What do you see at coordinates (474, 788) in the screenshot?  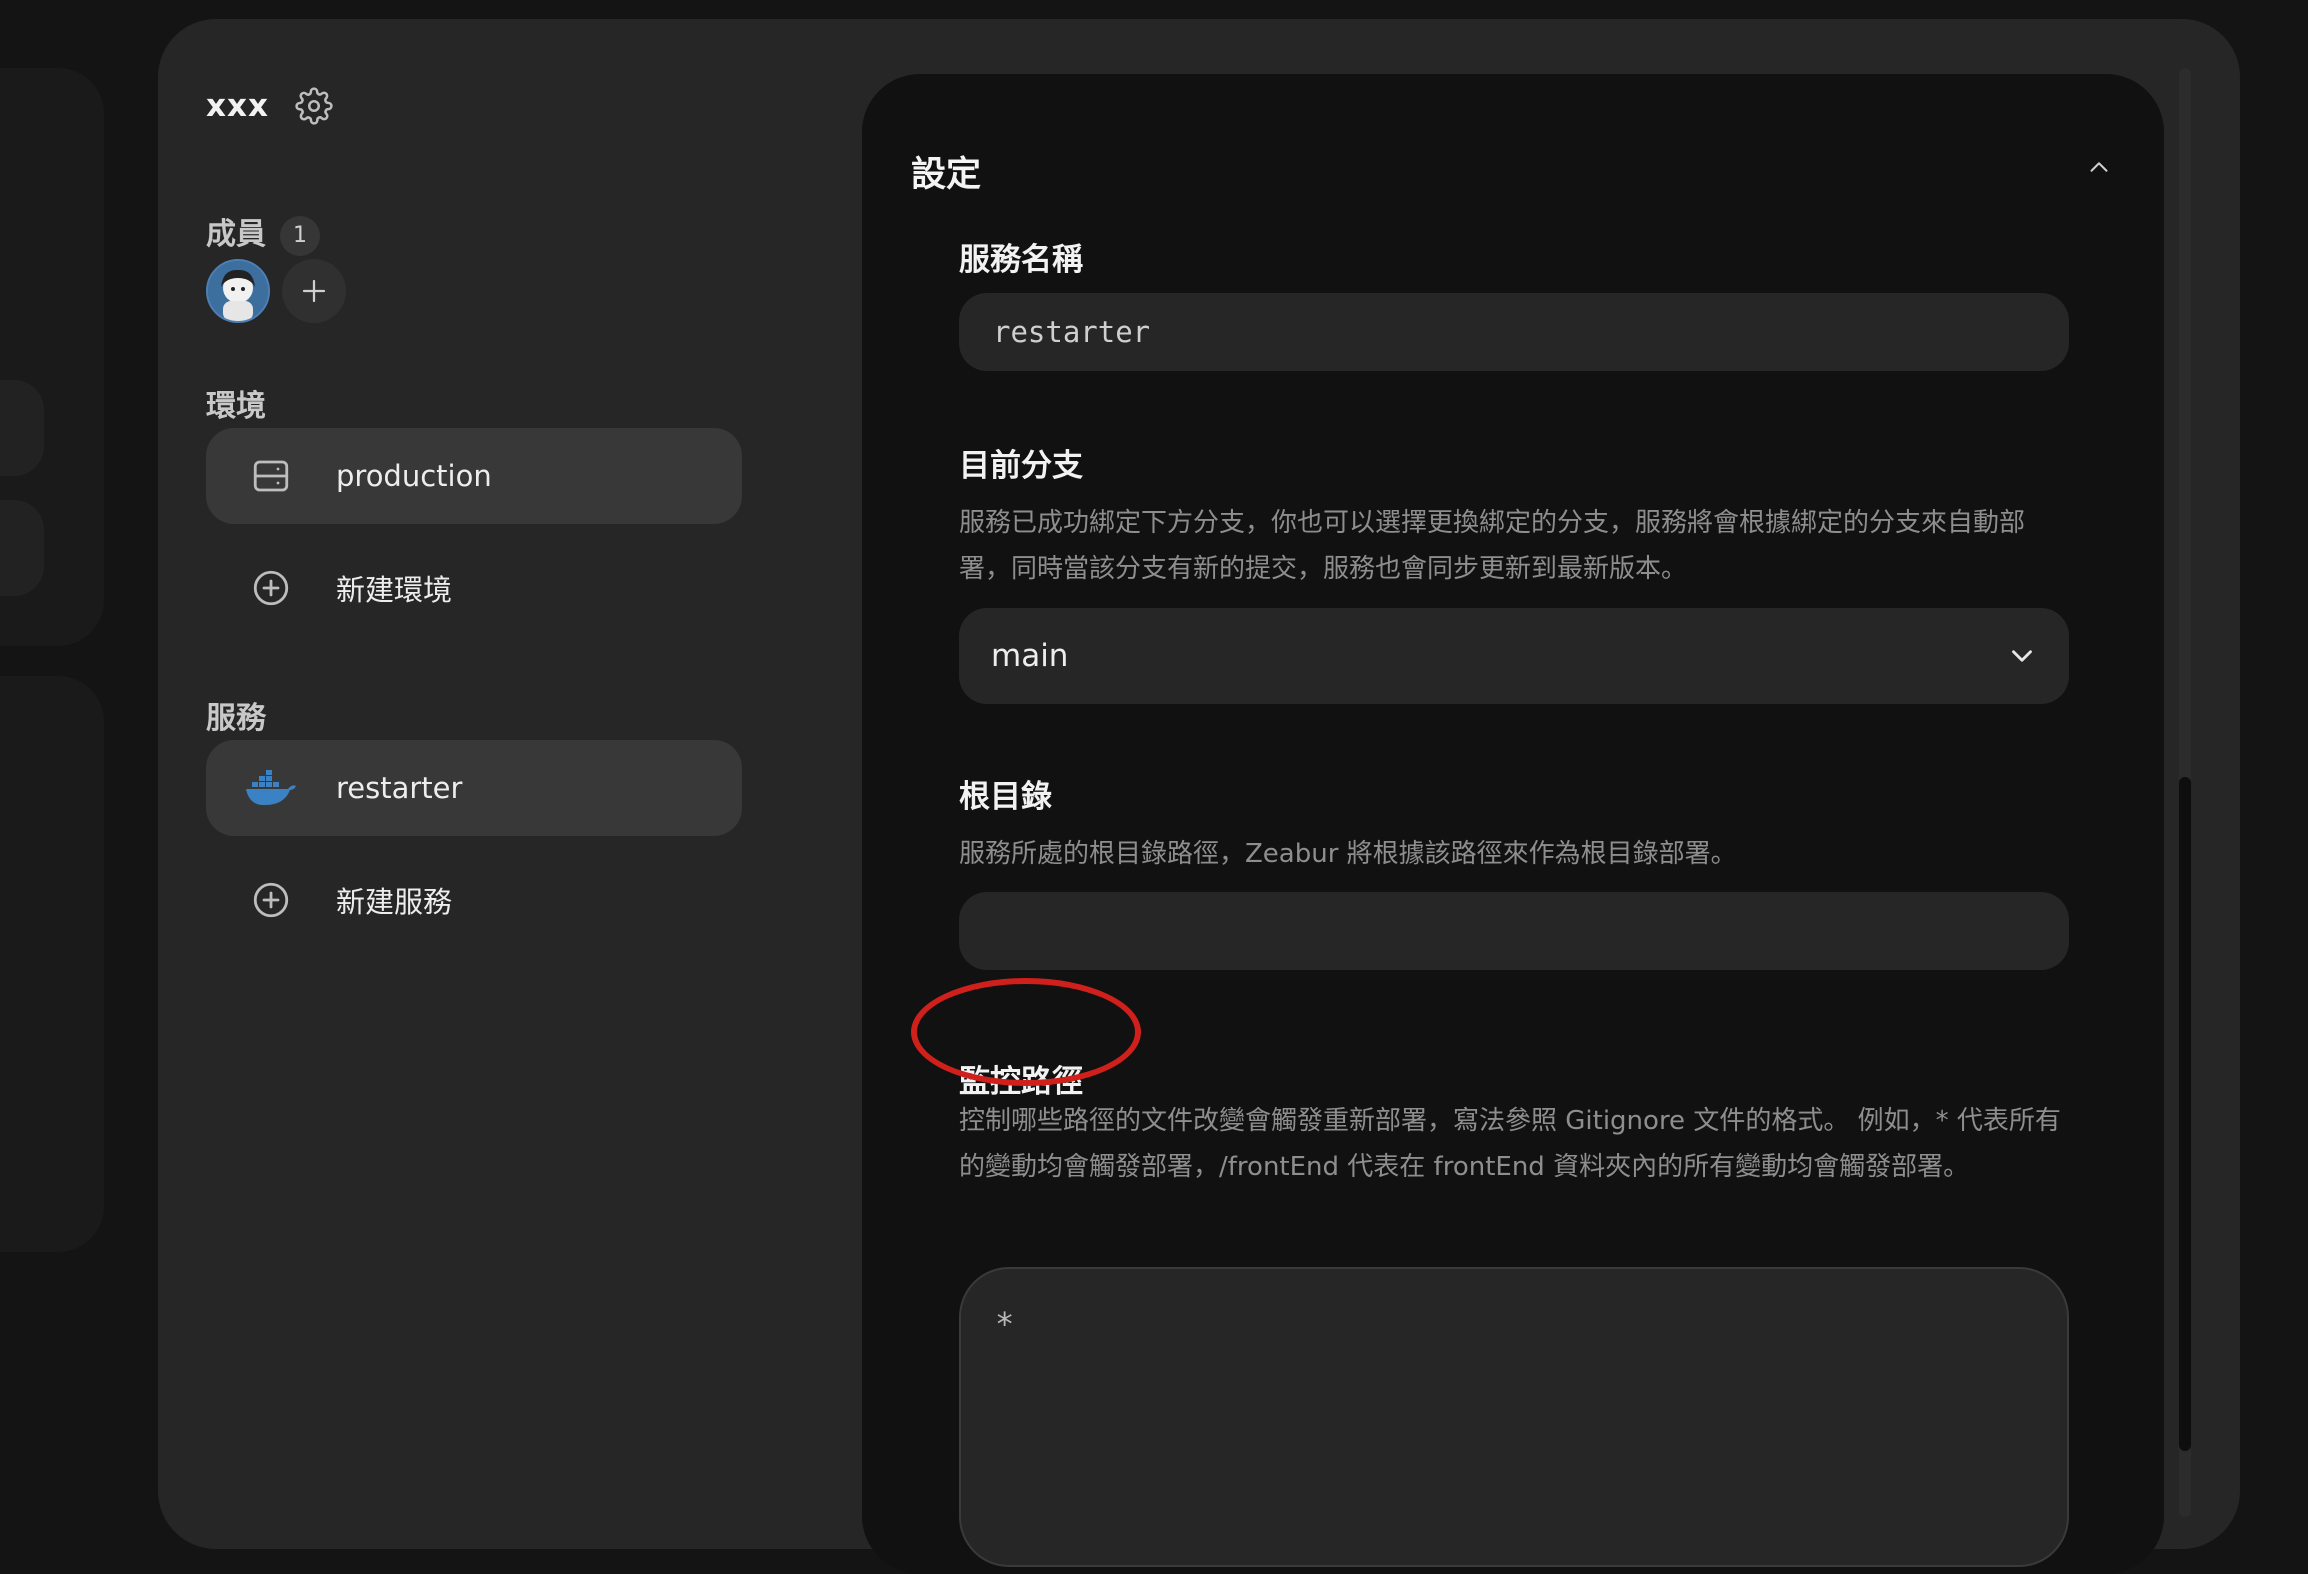 I see `service-item-restarter: restarter` at bounding box center [474, 788].